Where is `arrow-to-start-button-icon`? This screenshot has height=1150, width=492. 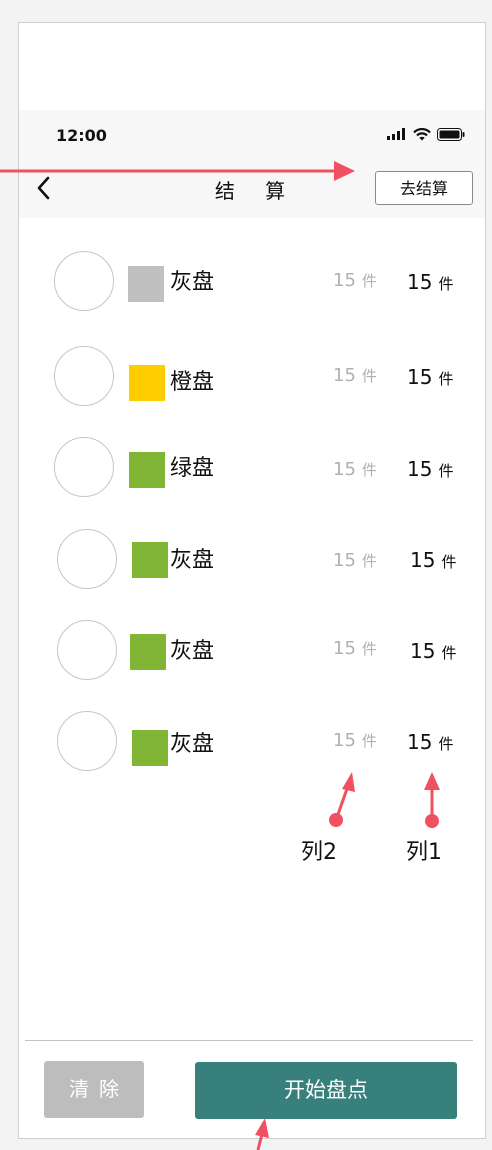
arrow-to-start-button-icon is located at coordinates (262, 1134).